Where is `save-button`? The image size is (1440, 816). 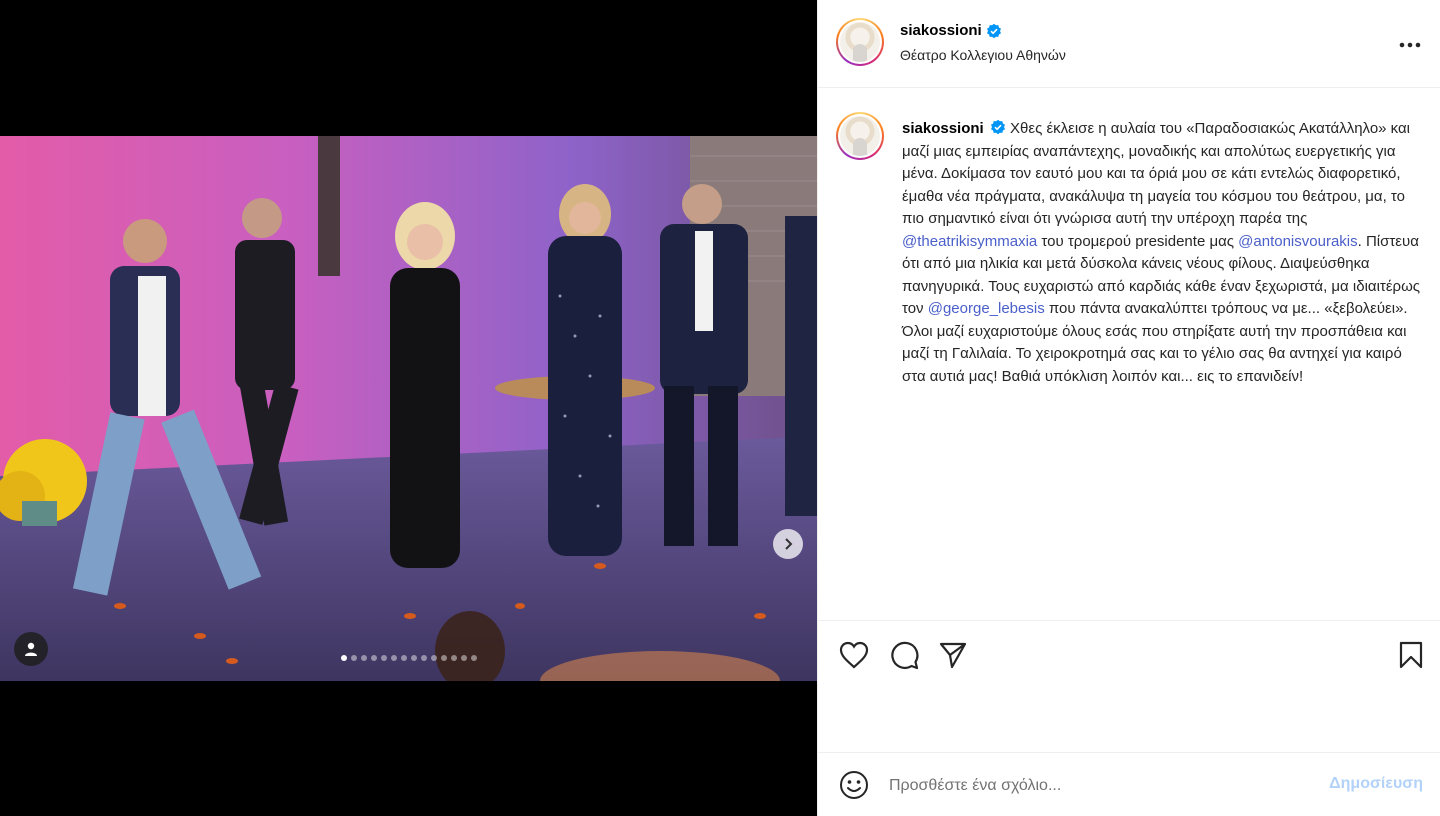
save-button is located at coordinates (1411, 655).